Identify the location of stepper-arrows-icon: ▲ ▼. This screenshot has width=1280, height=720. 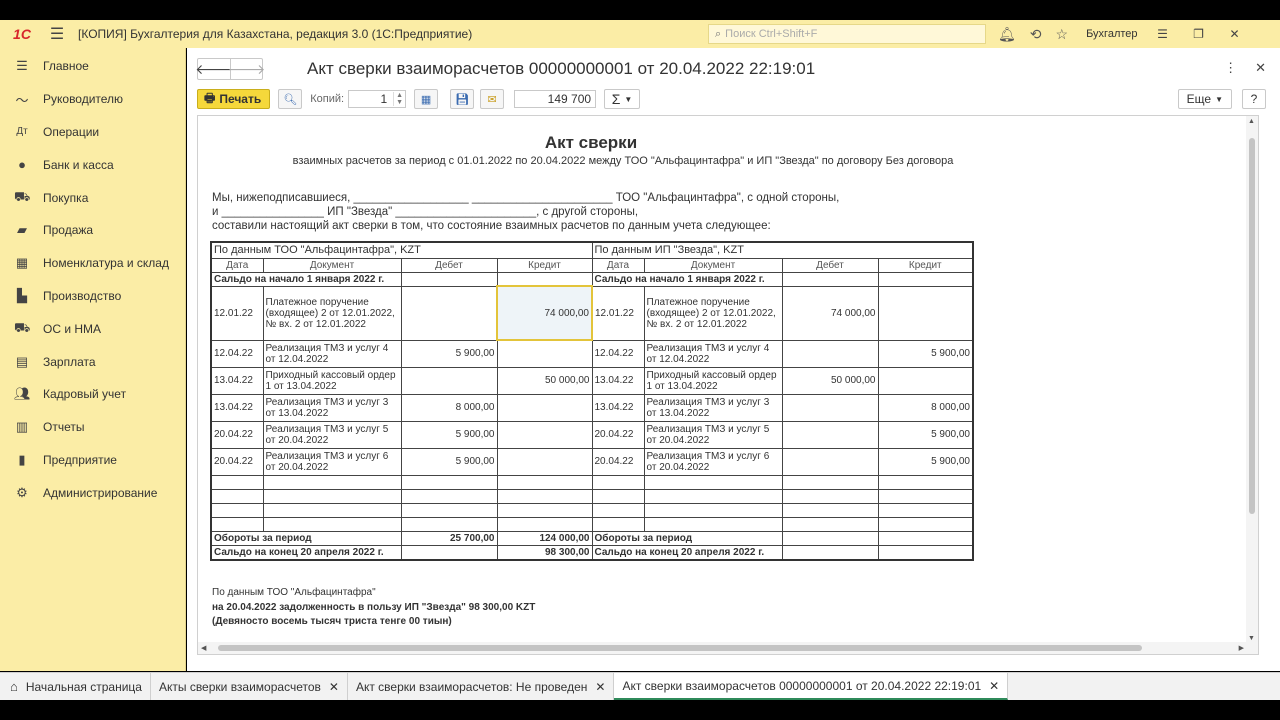
(398, 99).